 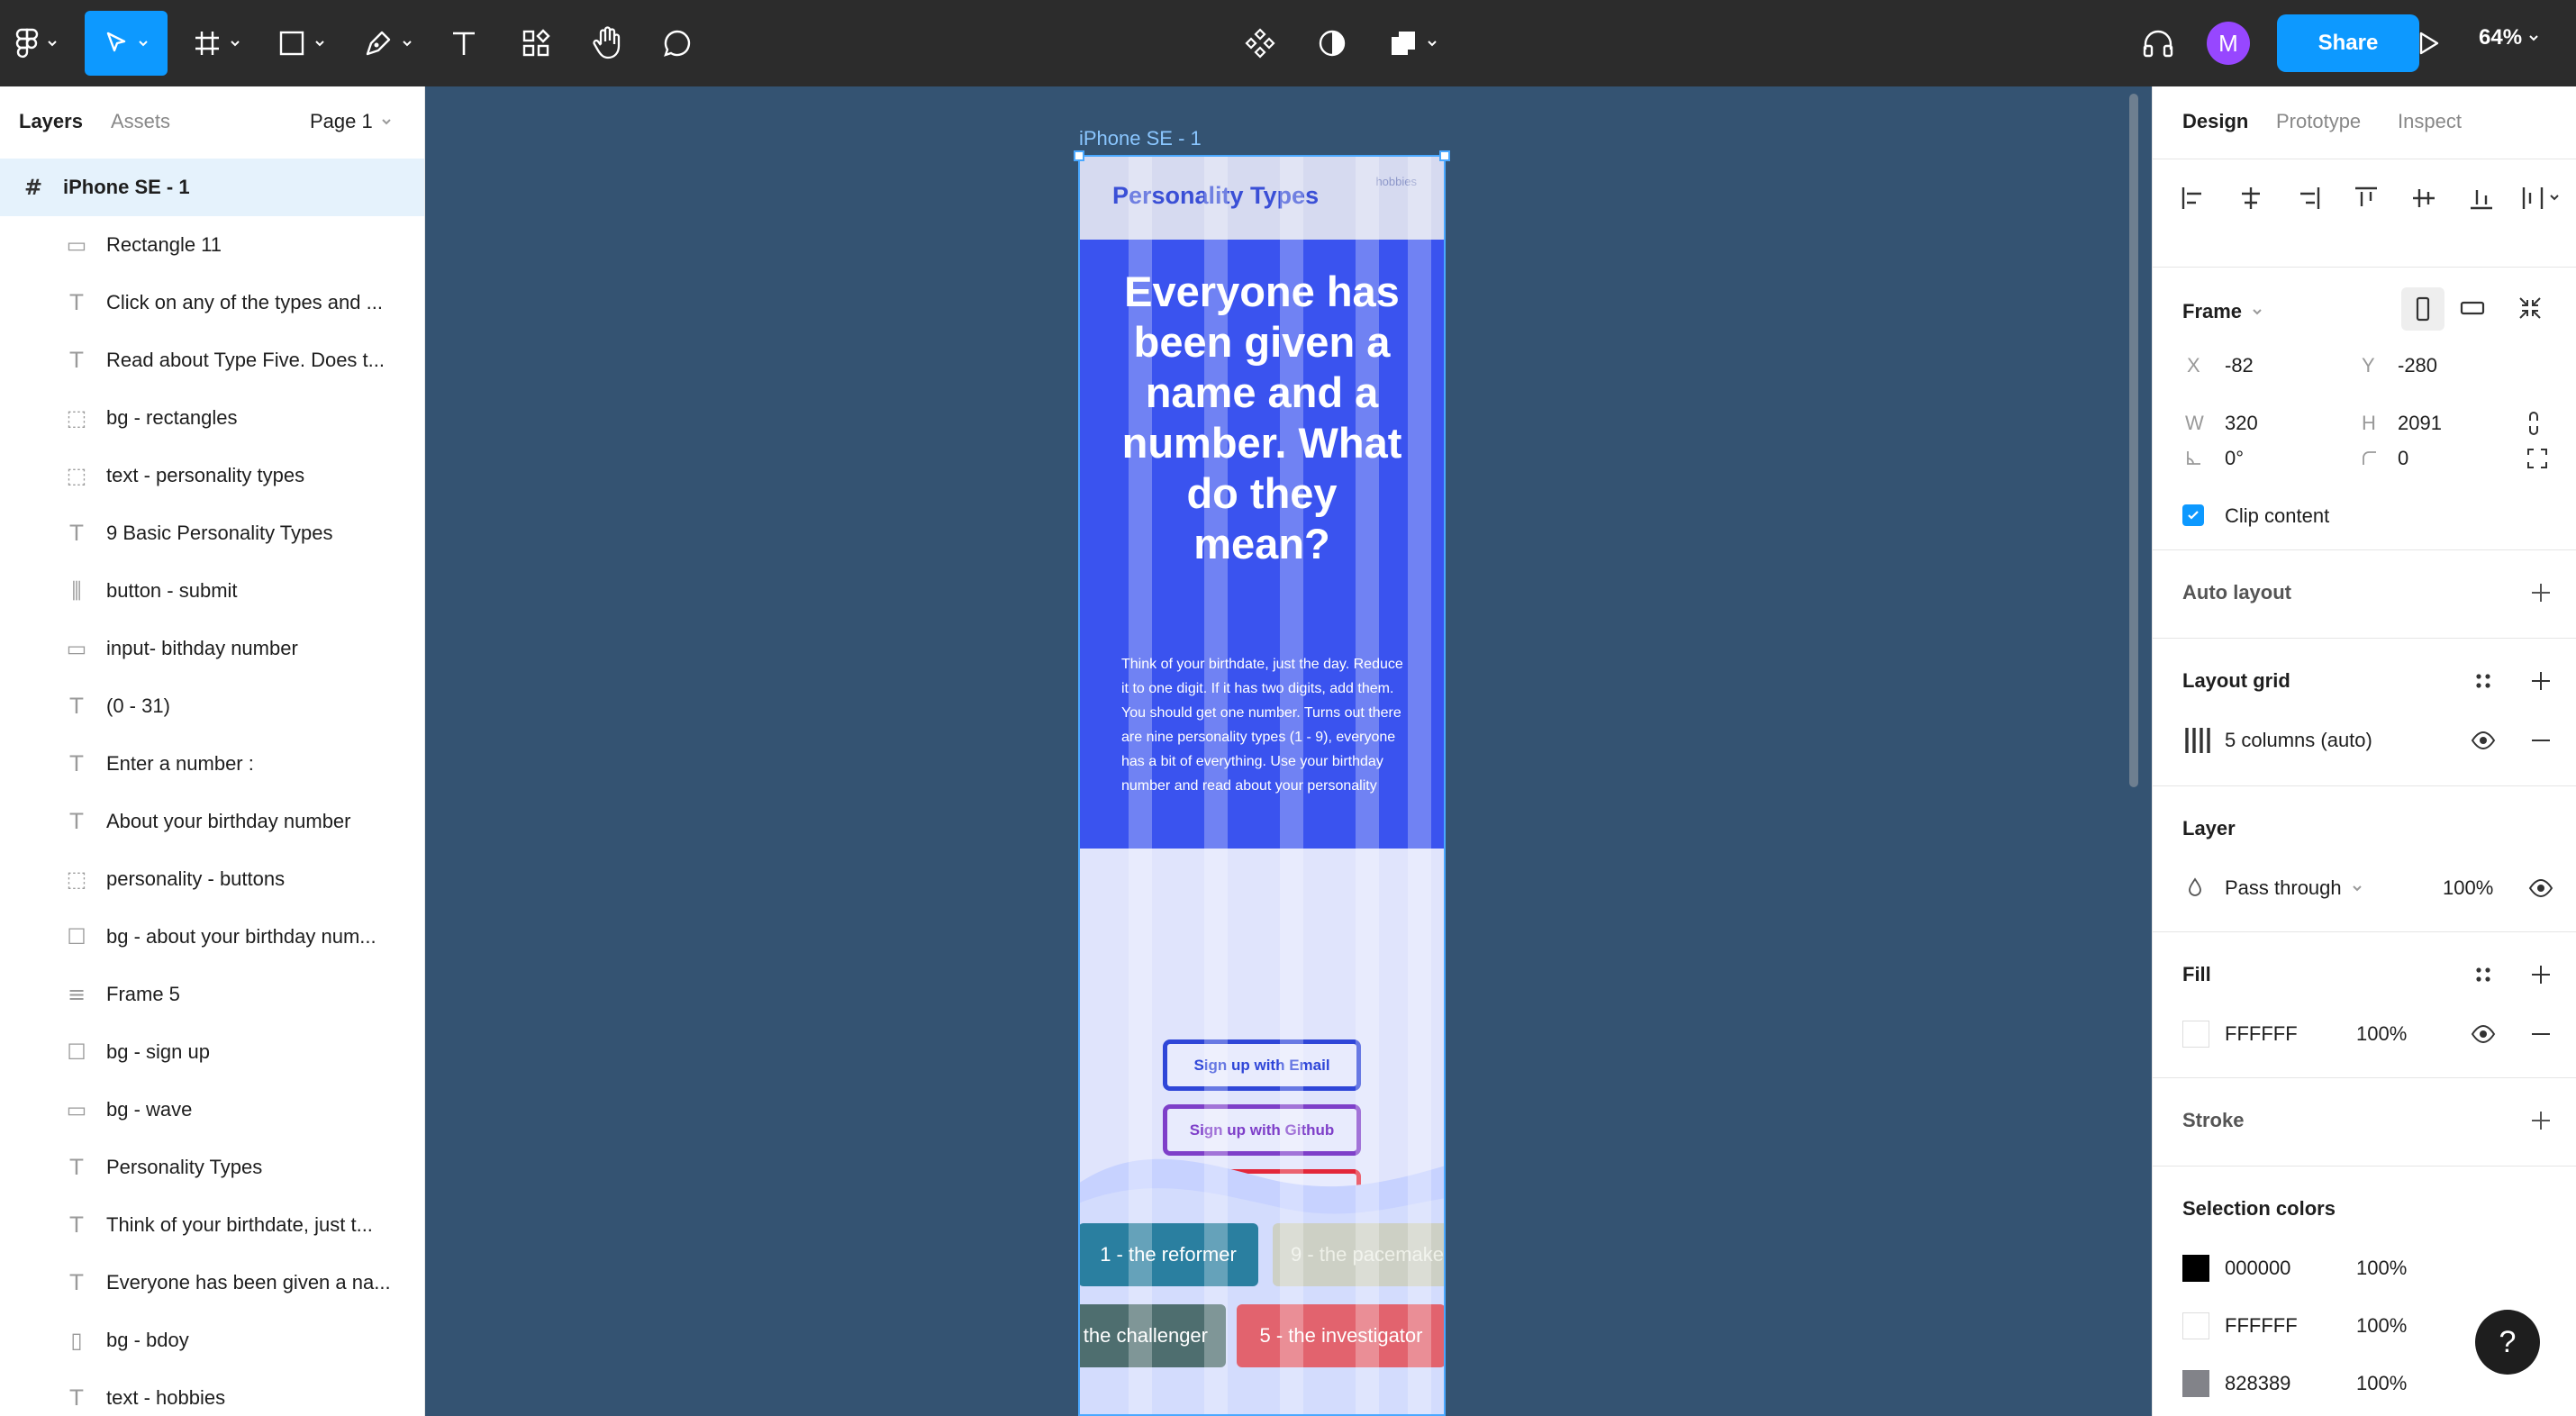 What do you see at coordinates (2537, 458) in the screenshot?
I see `independent-corners-icon` at bounding box center [2537, 458].